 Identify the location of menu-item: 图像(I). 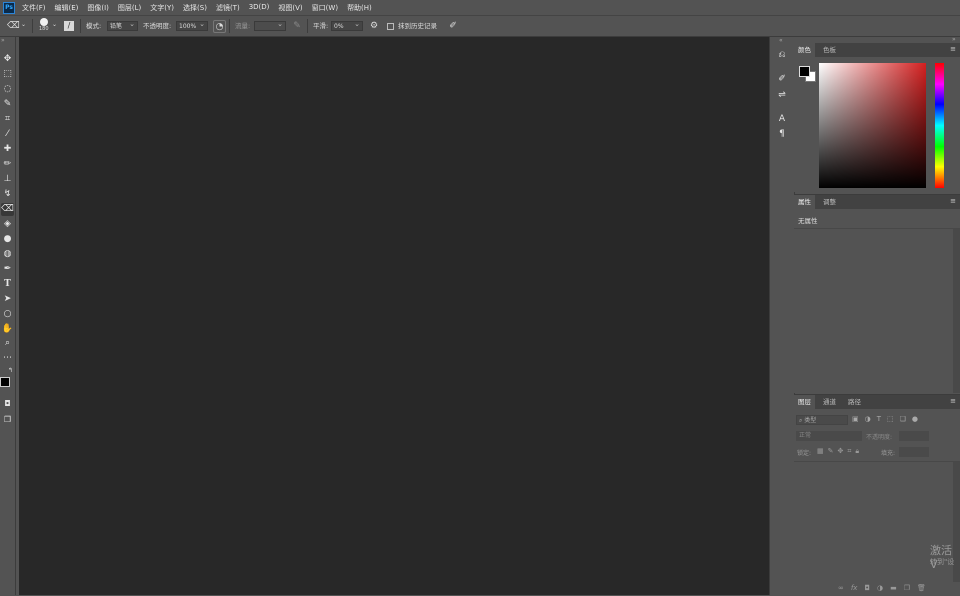
(98, 8).